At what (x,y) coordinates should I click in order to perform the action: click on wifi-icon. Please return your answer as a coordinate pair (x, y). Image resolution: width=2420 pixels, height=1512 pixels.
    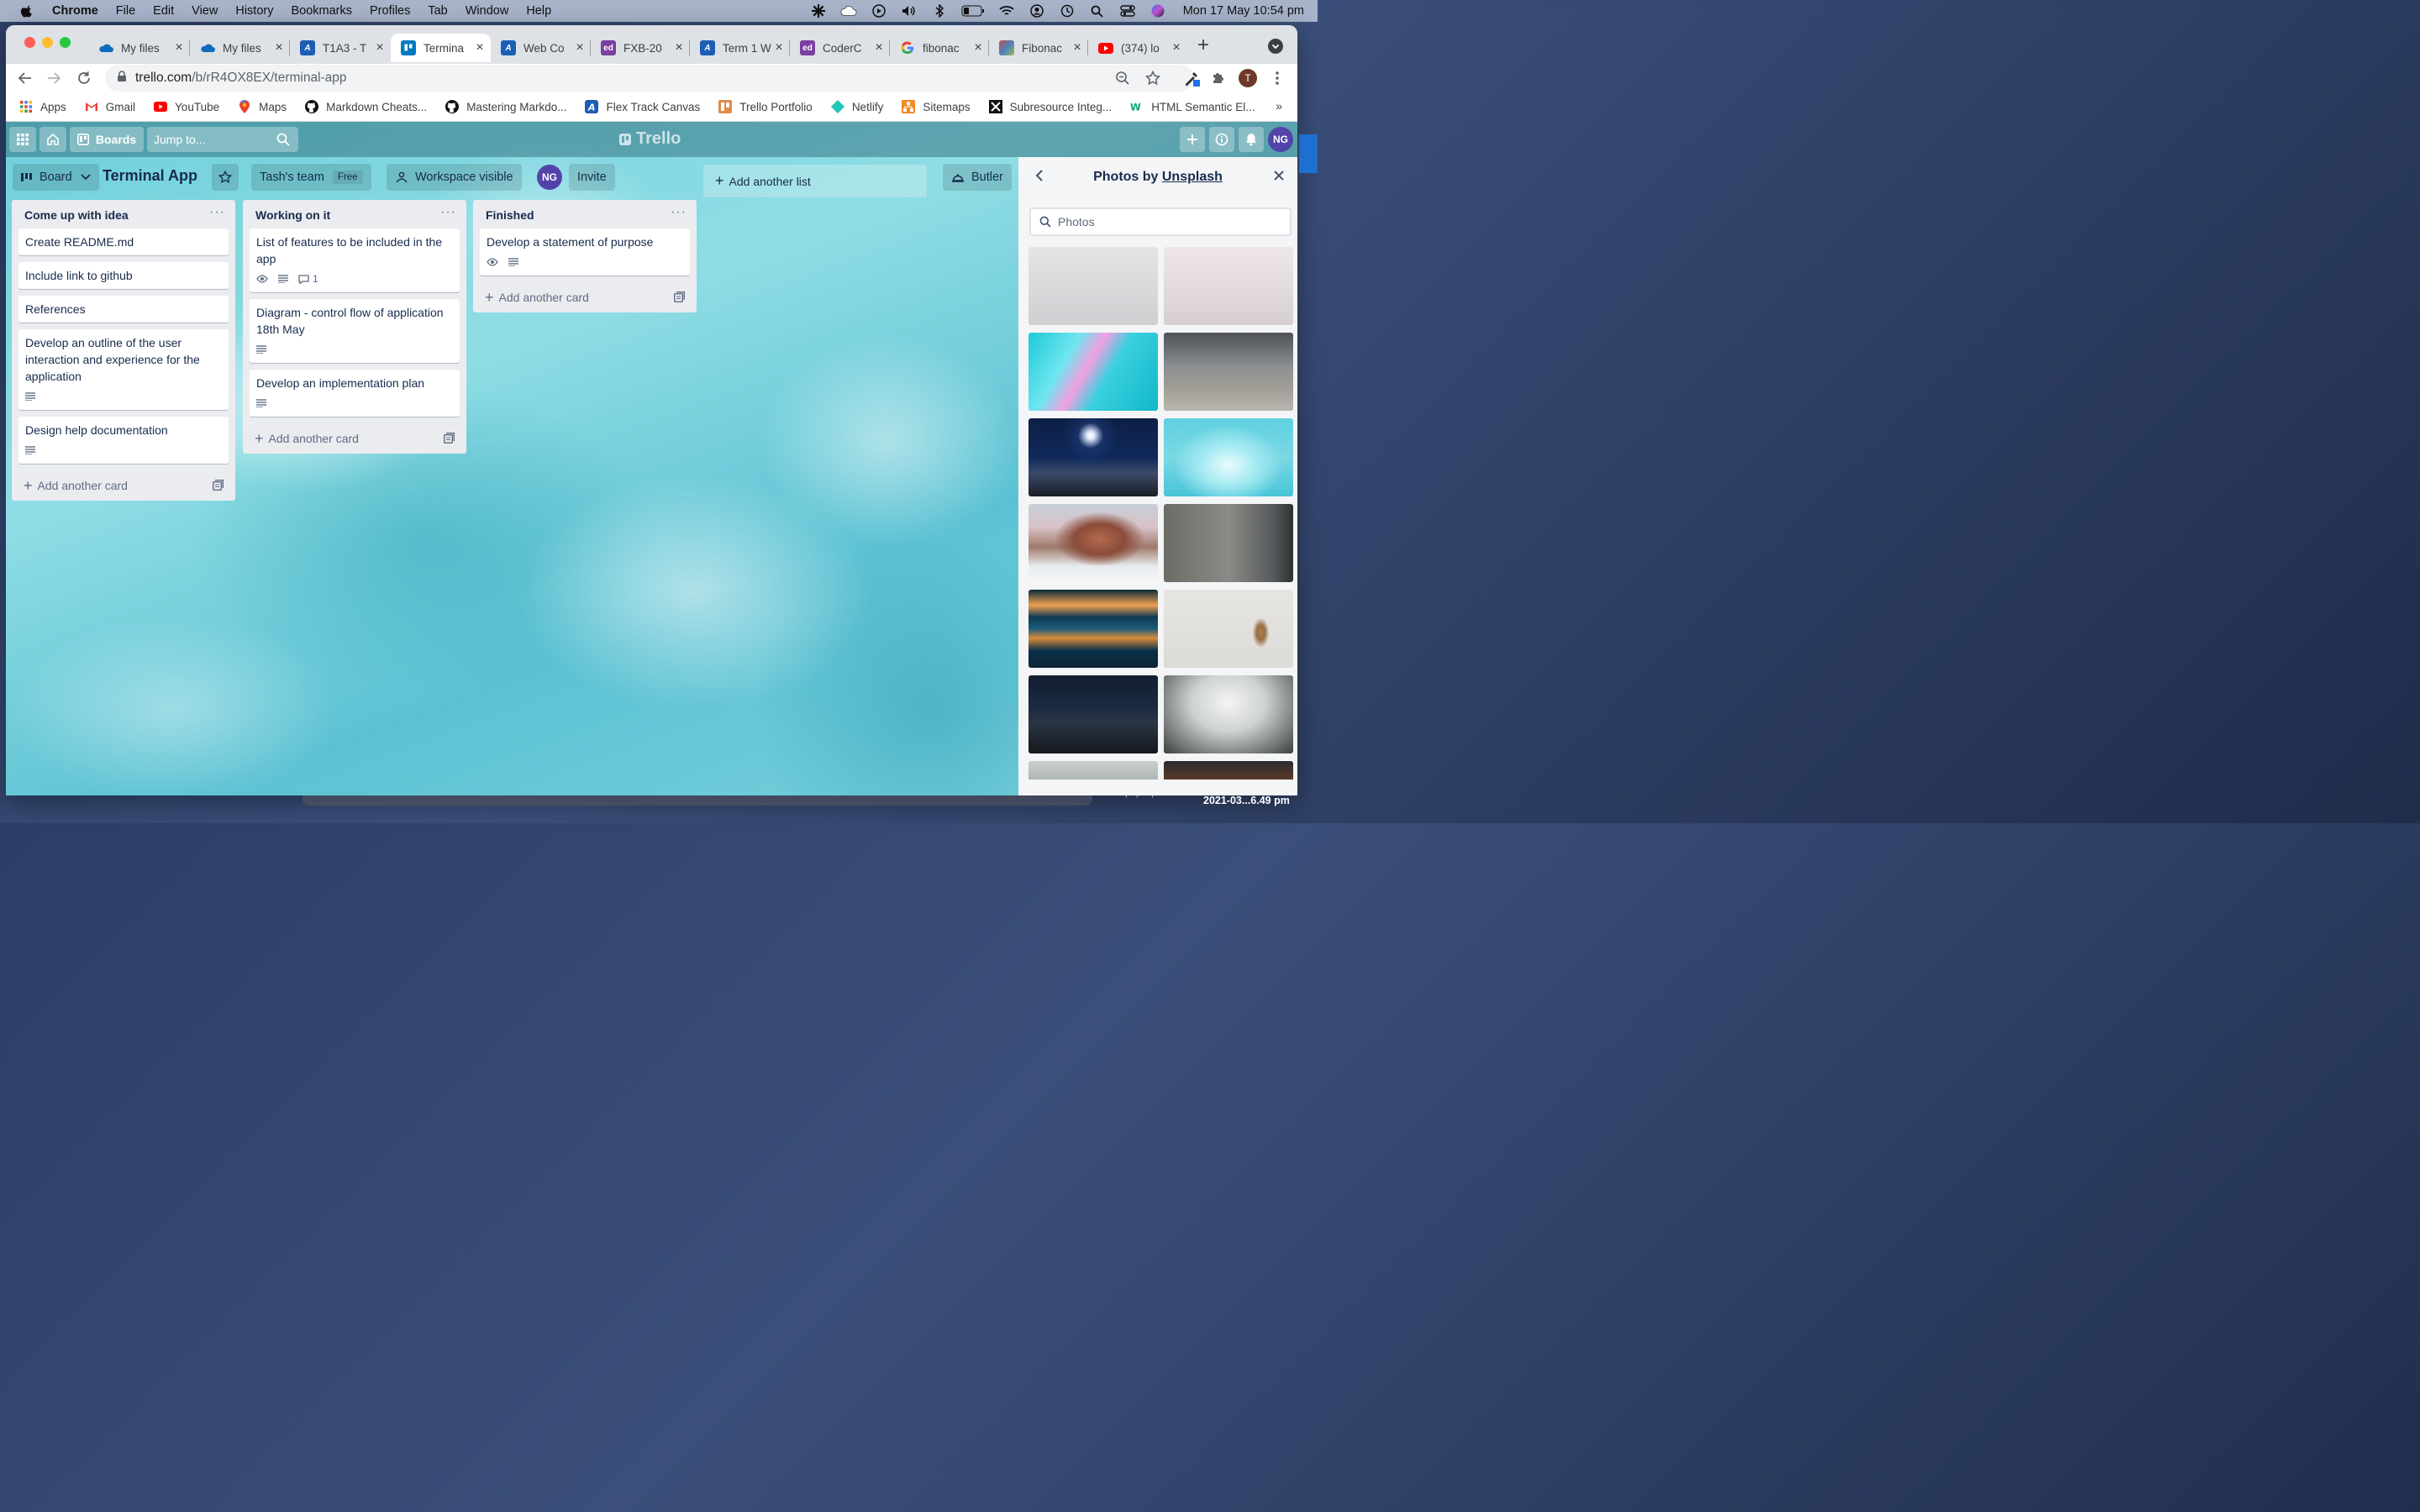
    Looking at the image, I should click on (1006, 11).